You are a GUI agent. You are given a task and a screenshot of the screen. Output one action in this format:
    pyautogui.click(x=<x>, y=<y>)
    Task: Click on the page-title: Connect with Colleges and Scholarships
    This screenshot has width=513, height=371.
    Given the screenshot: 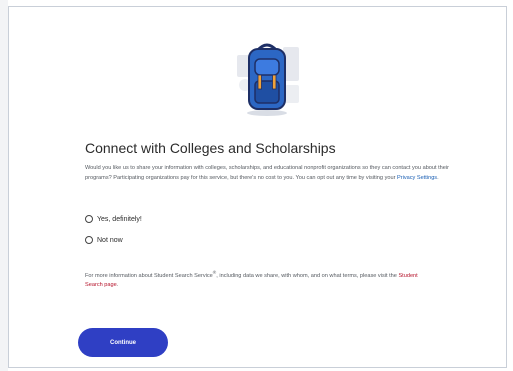 What is the action you would take?
    pyautogui.click(x=210, y=148)
    